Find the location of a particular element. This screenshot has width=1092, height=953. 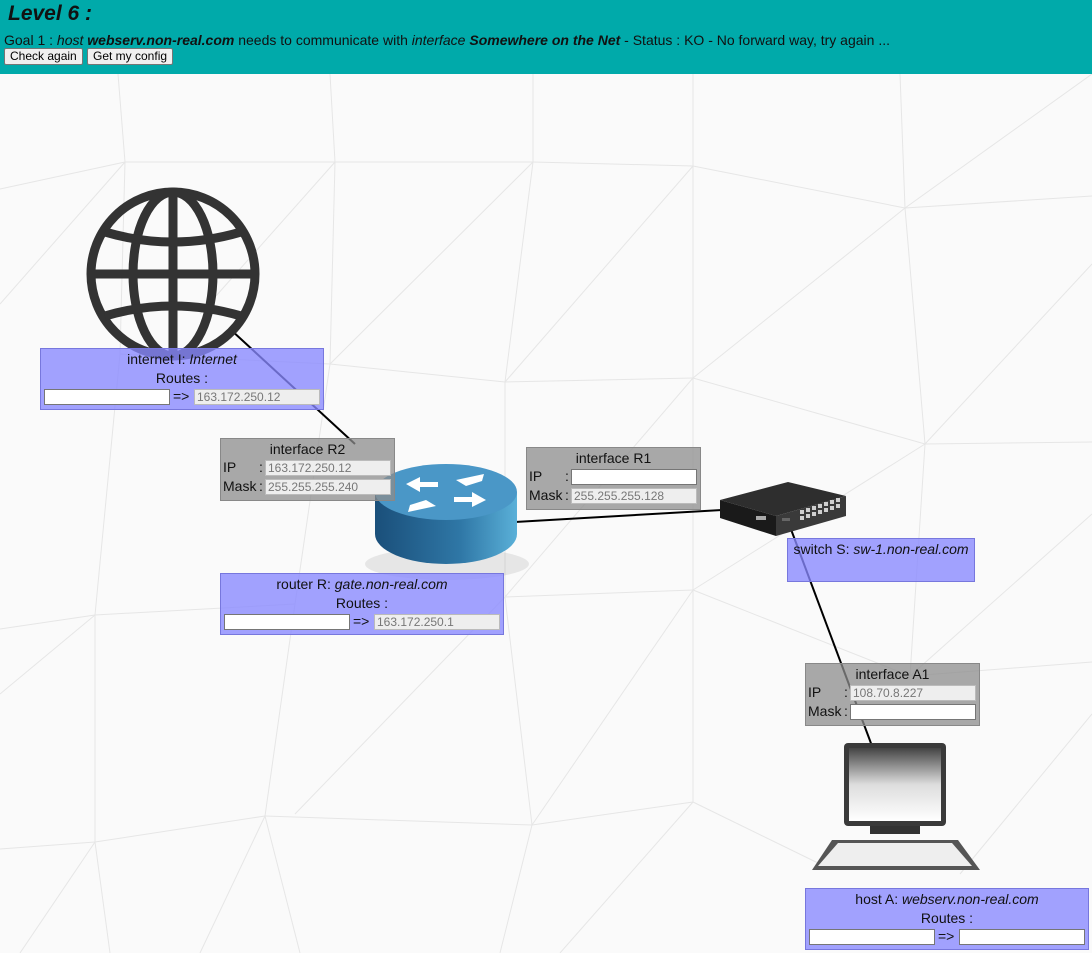

switch-title: switch S: sw-1.non-real.com is located at coordinates (881, 549).